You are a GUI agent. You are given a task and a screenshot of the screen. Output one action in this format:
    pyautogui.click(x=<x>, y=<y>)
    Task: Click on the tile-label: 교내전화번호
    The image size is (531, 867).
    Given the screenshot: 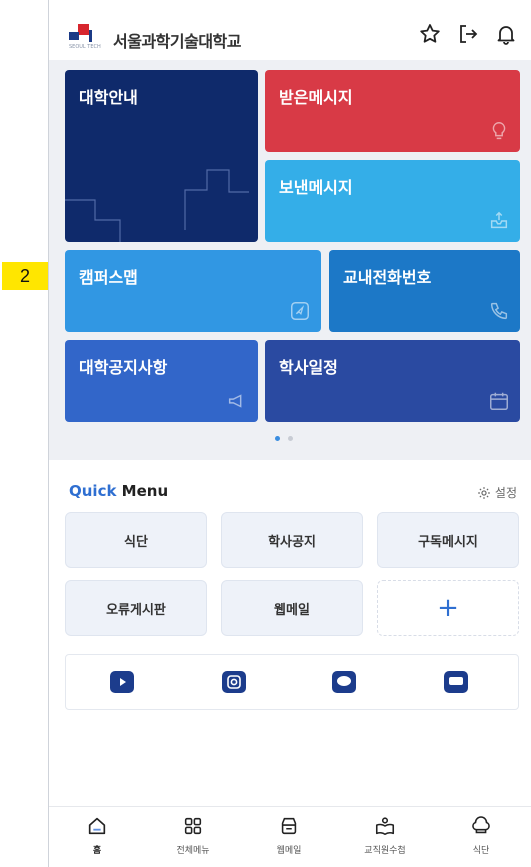 What is the action you would take?
    pyautogui.click(x=387, y=277)
    